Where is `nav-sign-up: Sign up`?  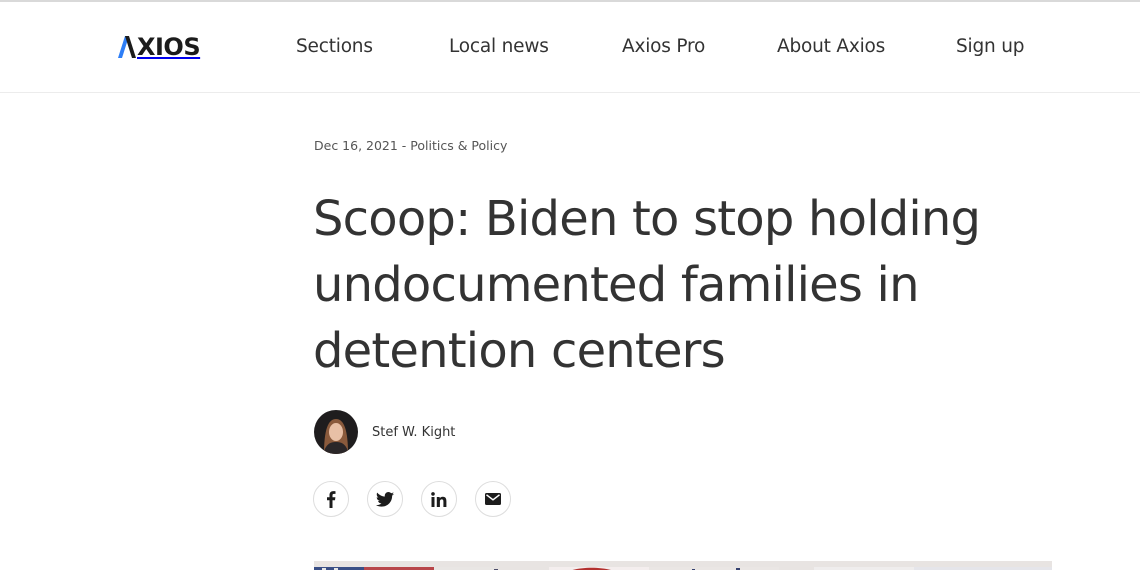
nav-sign-up: Sign up is located at coordinates (990, 47).